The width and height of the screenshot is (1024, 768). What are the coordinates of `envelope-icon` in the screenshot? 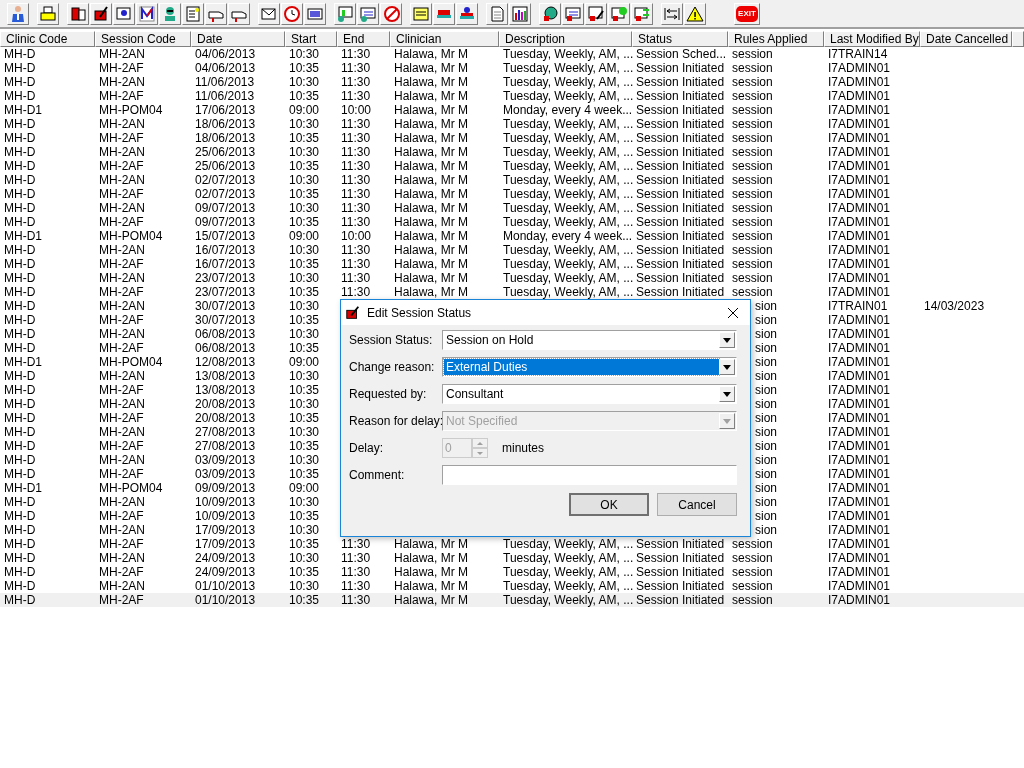 It's located at (269, 13).